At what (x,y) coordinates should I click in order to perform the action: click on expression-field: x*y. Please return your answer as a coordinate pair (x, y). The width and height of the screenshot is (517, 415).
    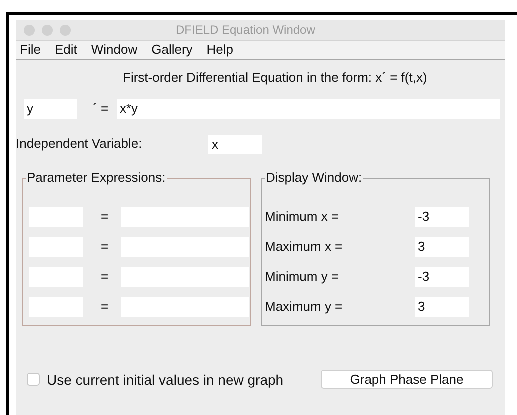
    Looking at the image, I should click on (308, 109).